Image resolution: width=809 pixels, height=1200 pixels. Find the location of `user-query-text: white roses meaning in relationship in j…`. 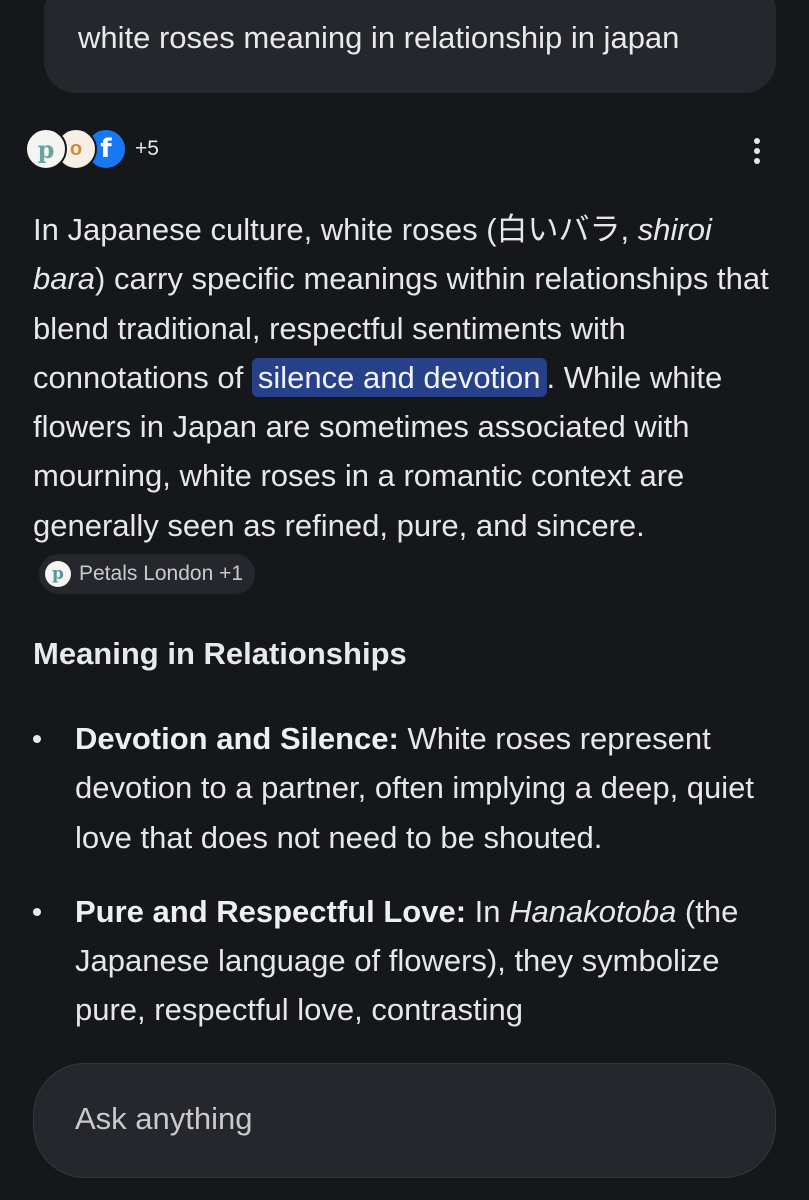

user-query-text: white roses meaning in relationship in j… is located at coordinates (379, 37).